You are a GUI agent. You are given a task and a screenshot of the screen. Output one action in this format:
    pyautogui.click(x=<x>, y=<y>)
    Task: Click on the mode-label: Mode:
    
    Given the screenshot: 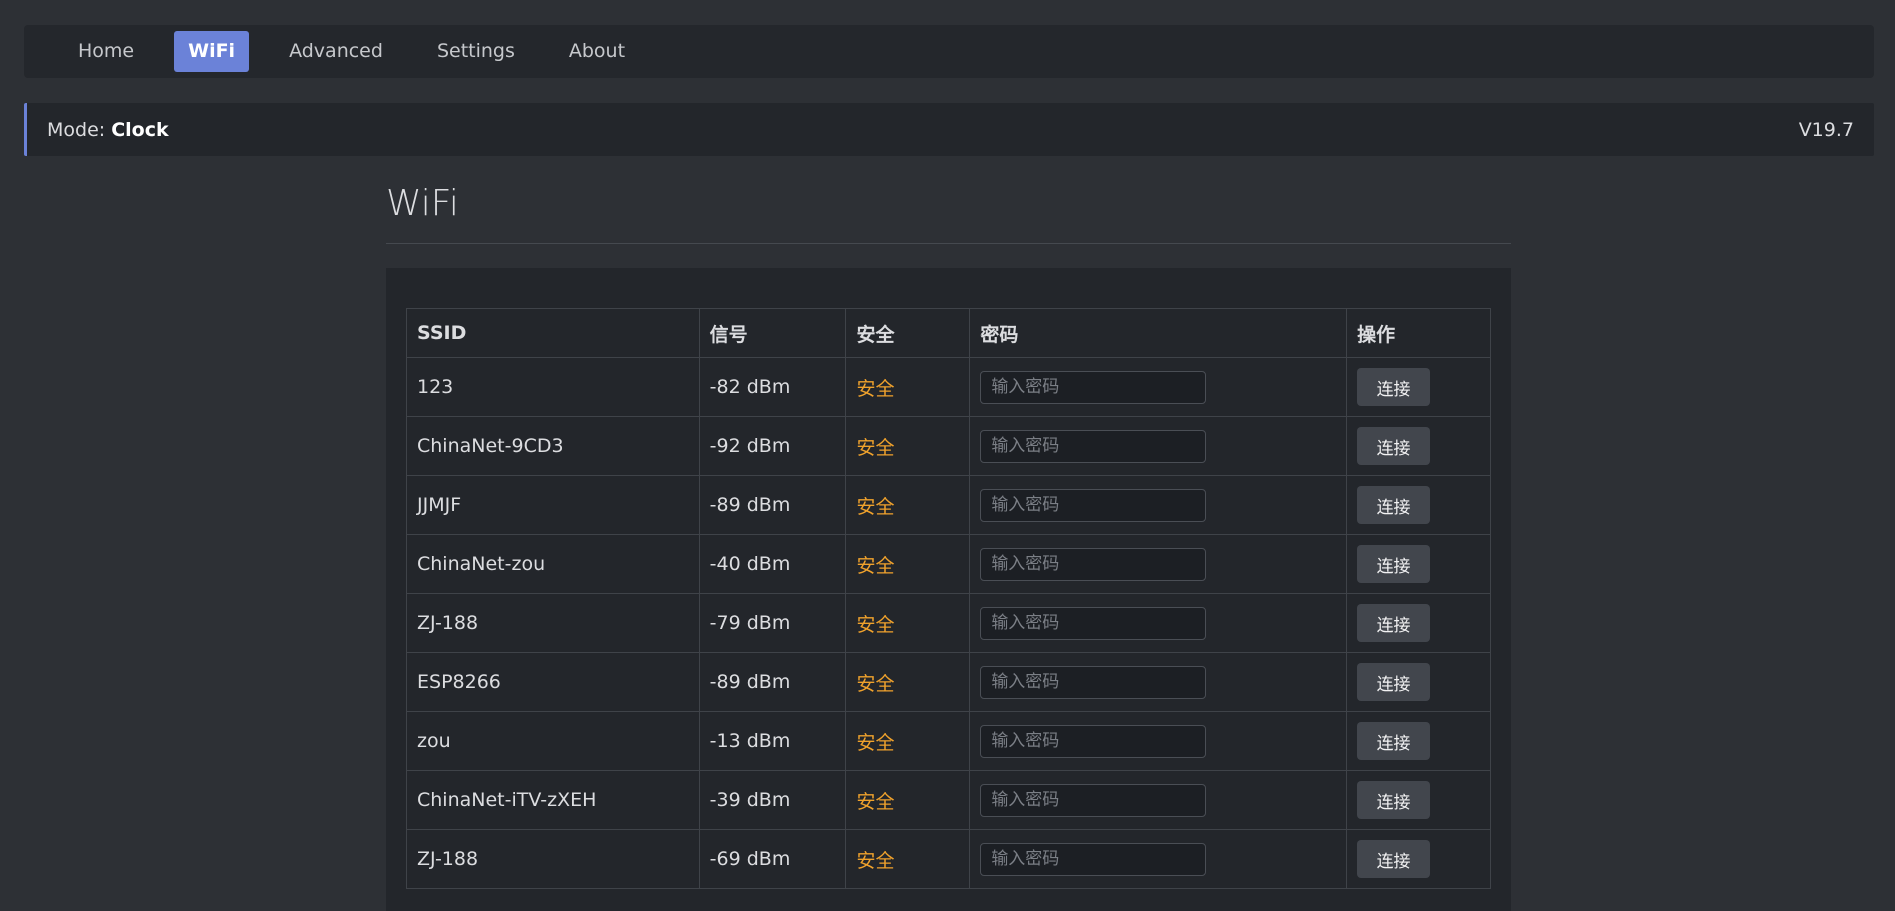 What is the action you would take?
    pyautogui.click(x=79, y=129)
    